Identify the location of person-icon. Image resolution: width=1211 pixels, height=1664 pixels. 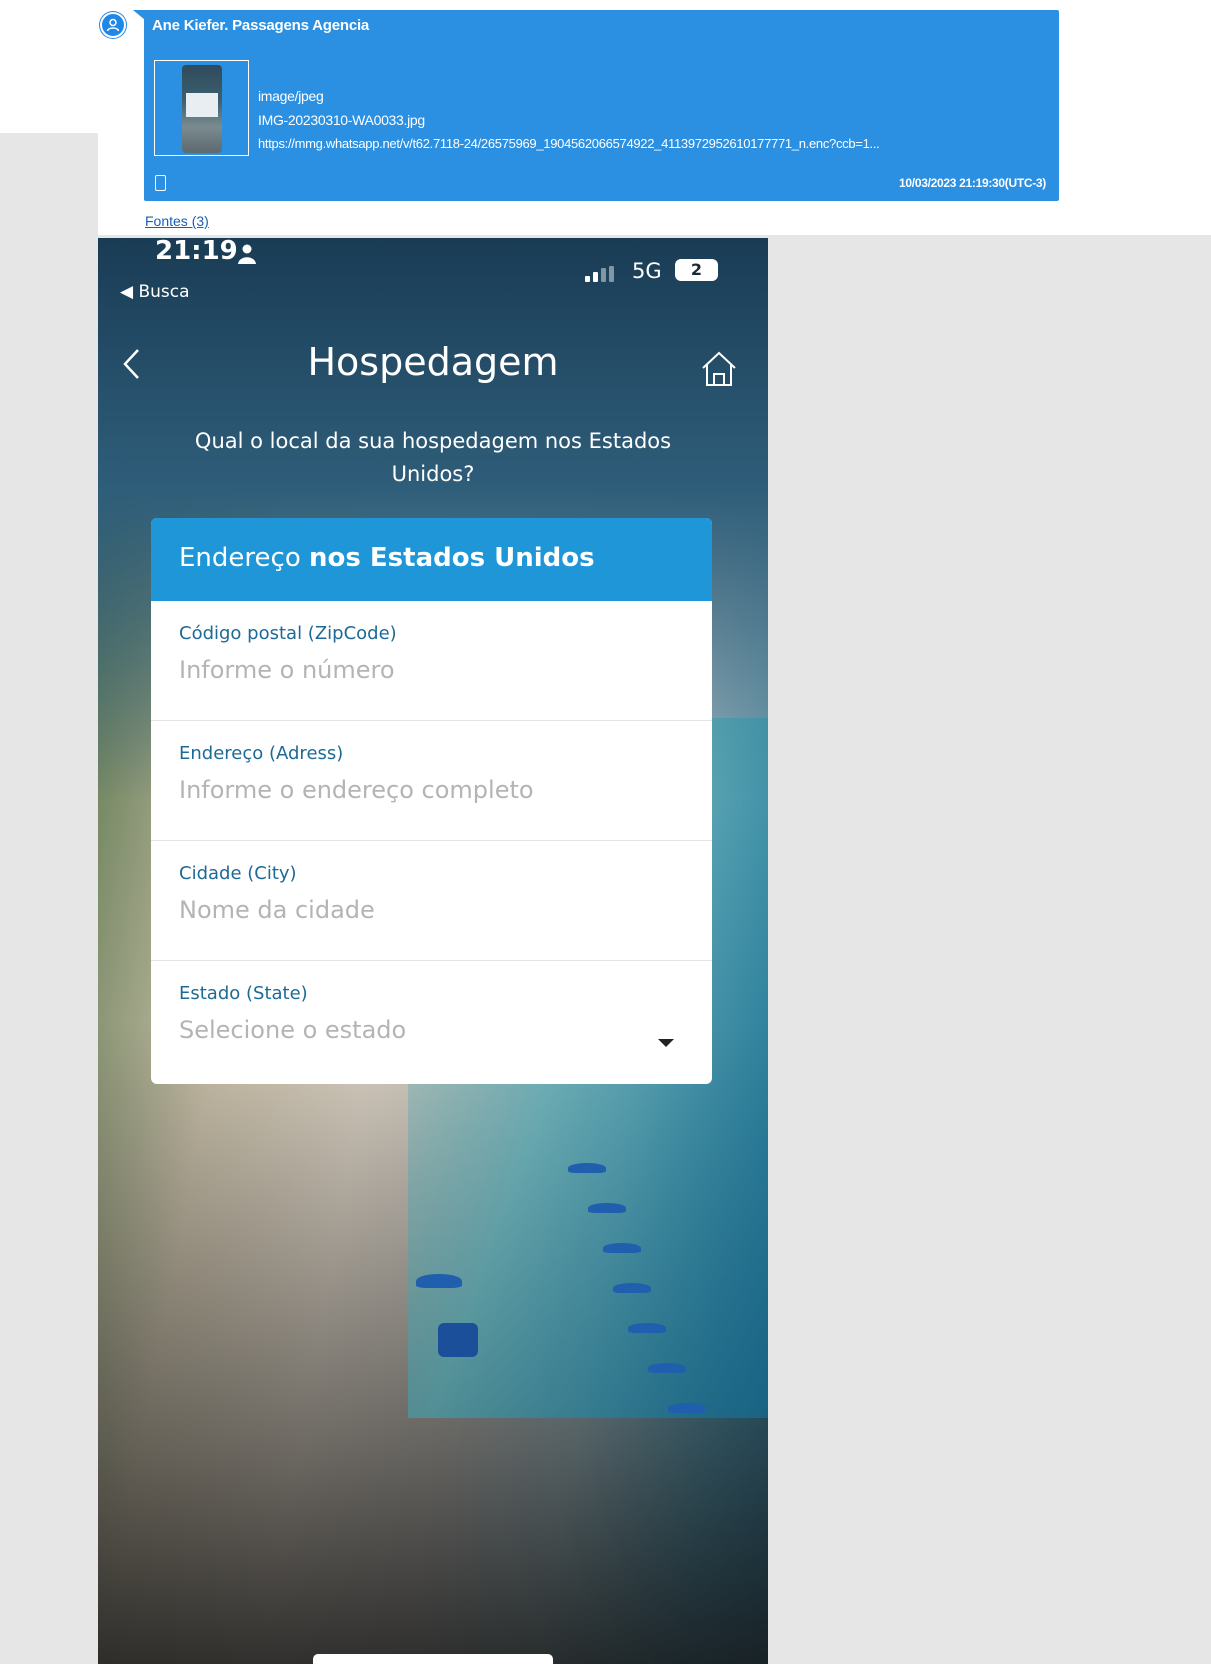
(247, 254).